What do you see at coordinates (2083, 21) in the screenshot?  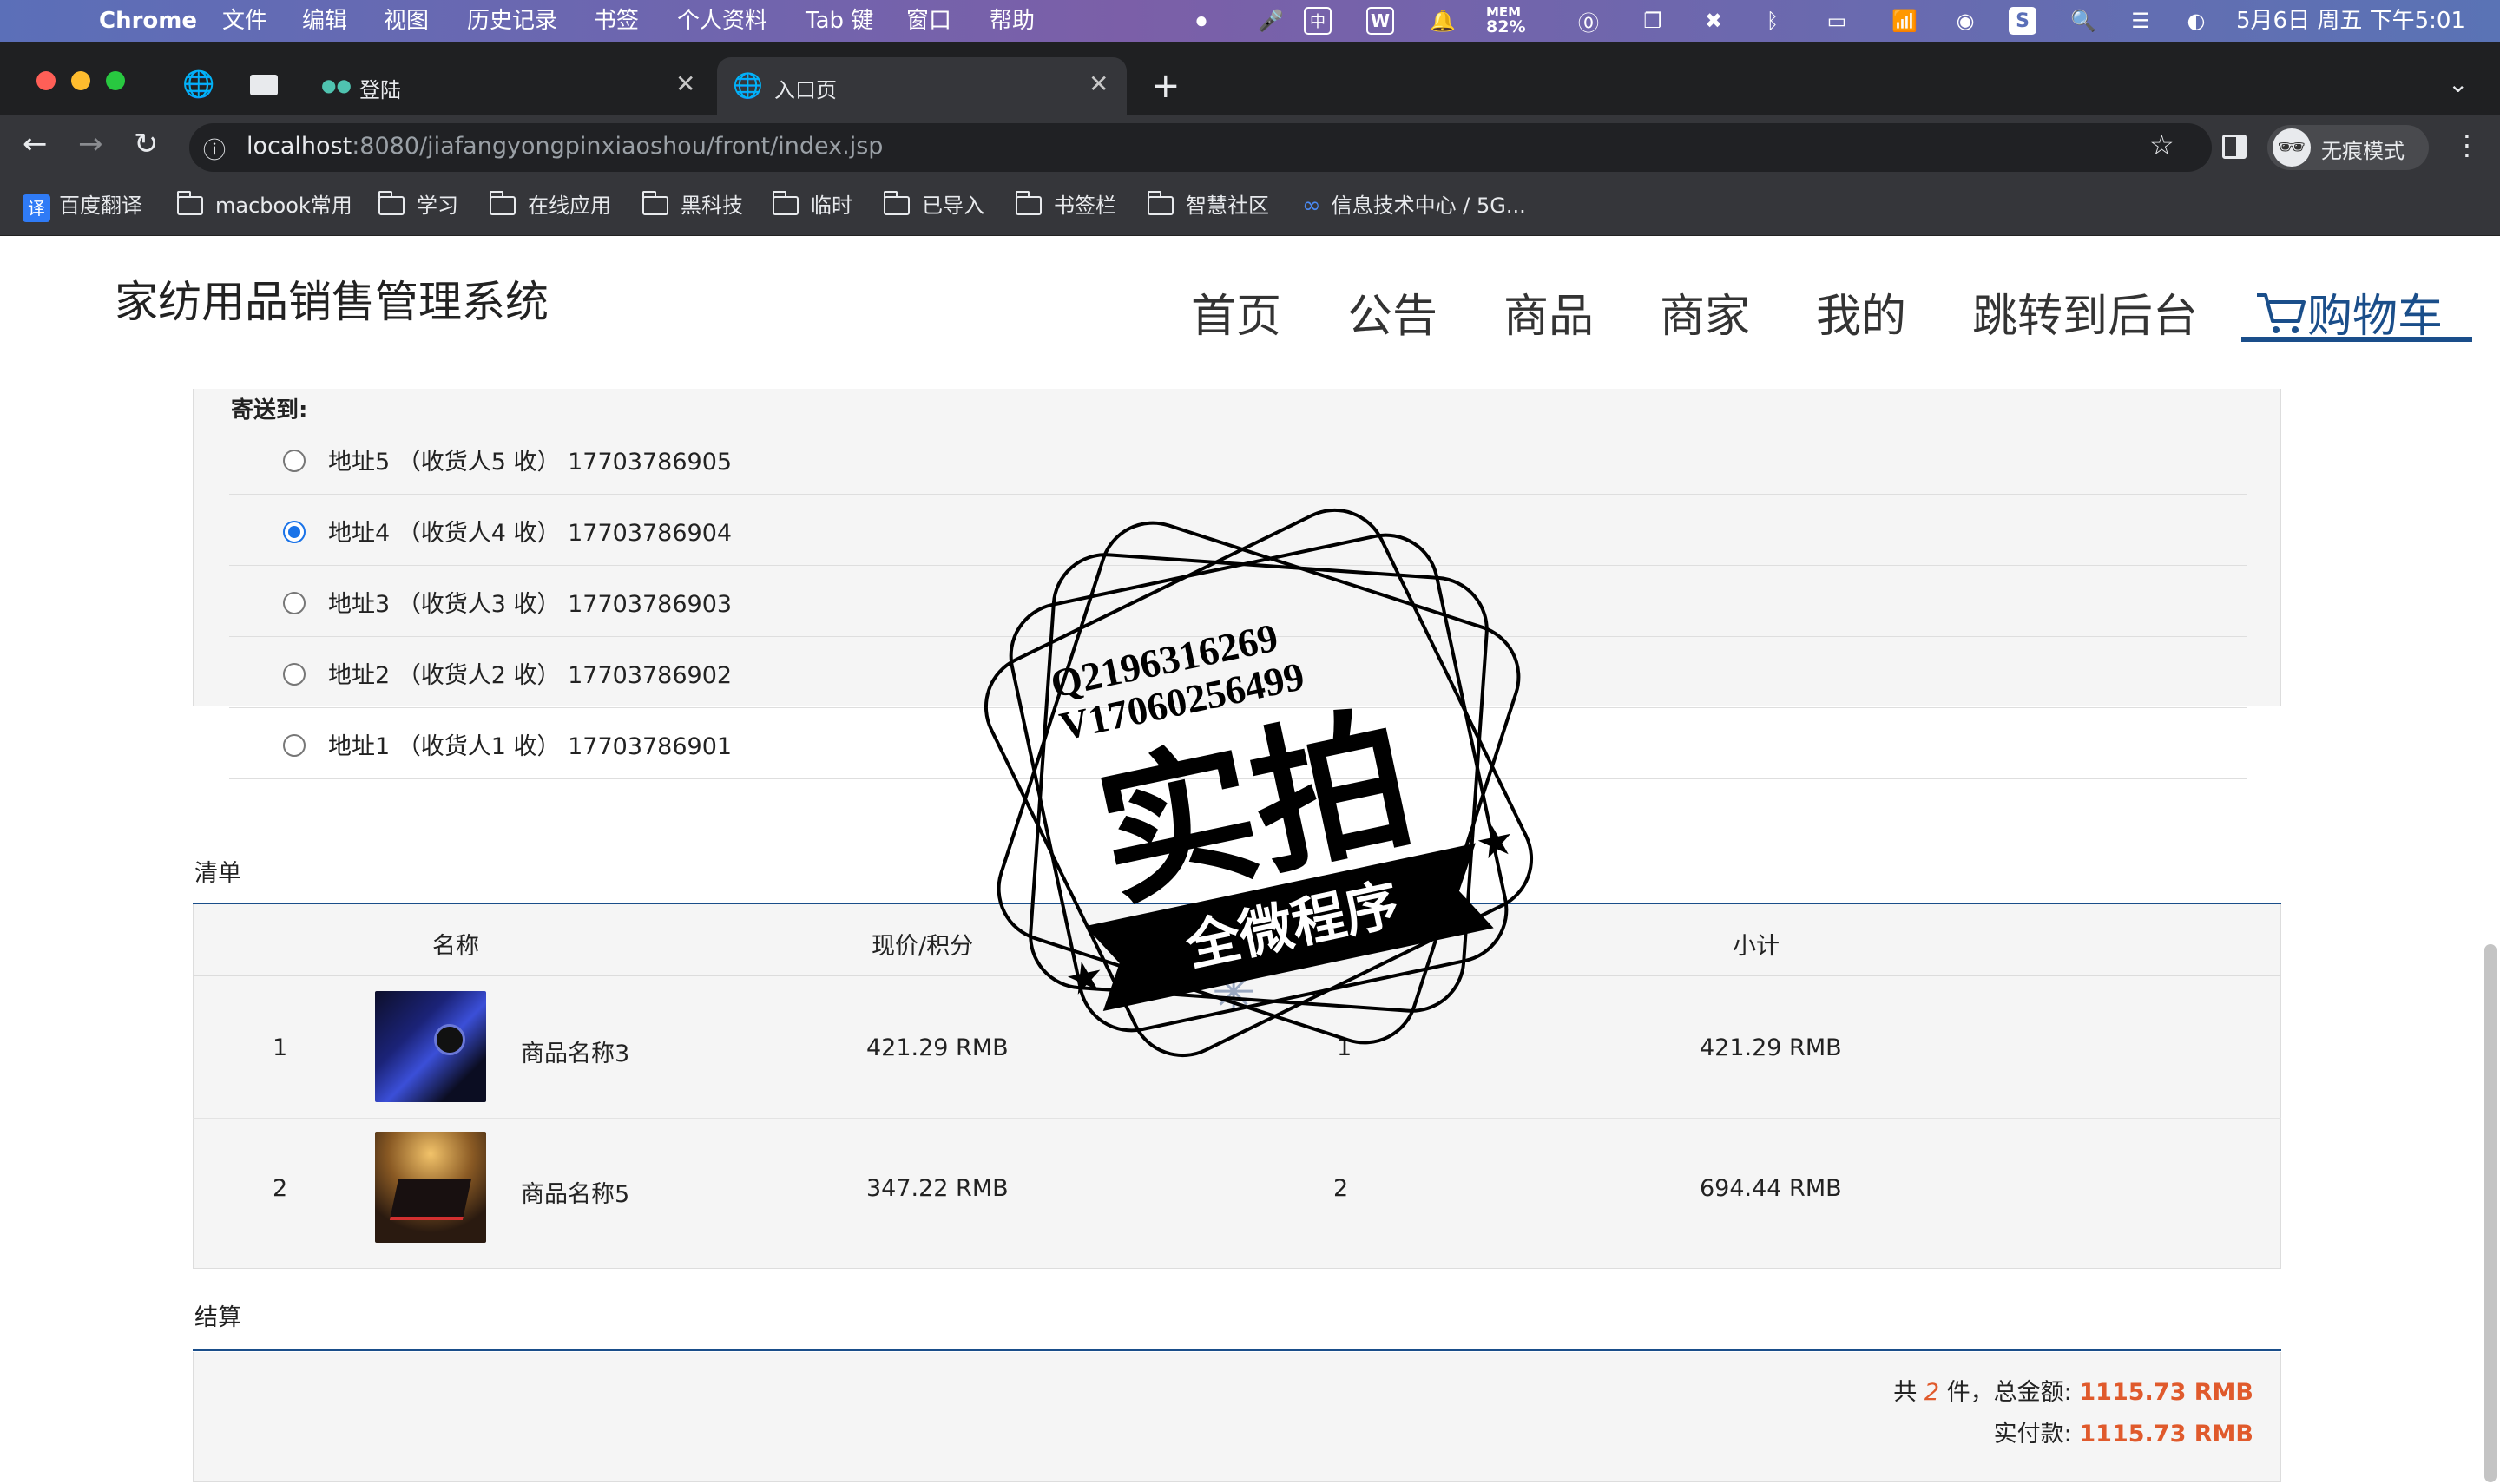 I see `search-icon: 🔍` at bounding box center [2083, 21].